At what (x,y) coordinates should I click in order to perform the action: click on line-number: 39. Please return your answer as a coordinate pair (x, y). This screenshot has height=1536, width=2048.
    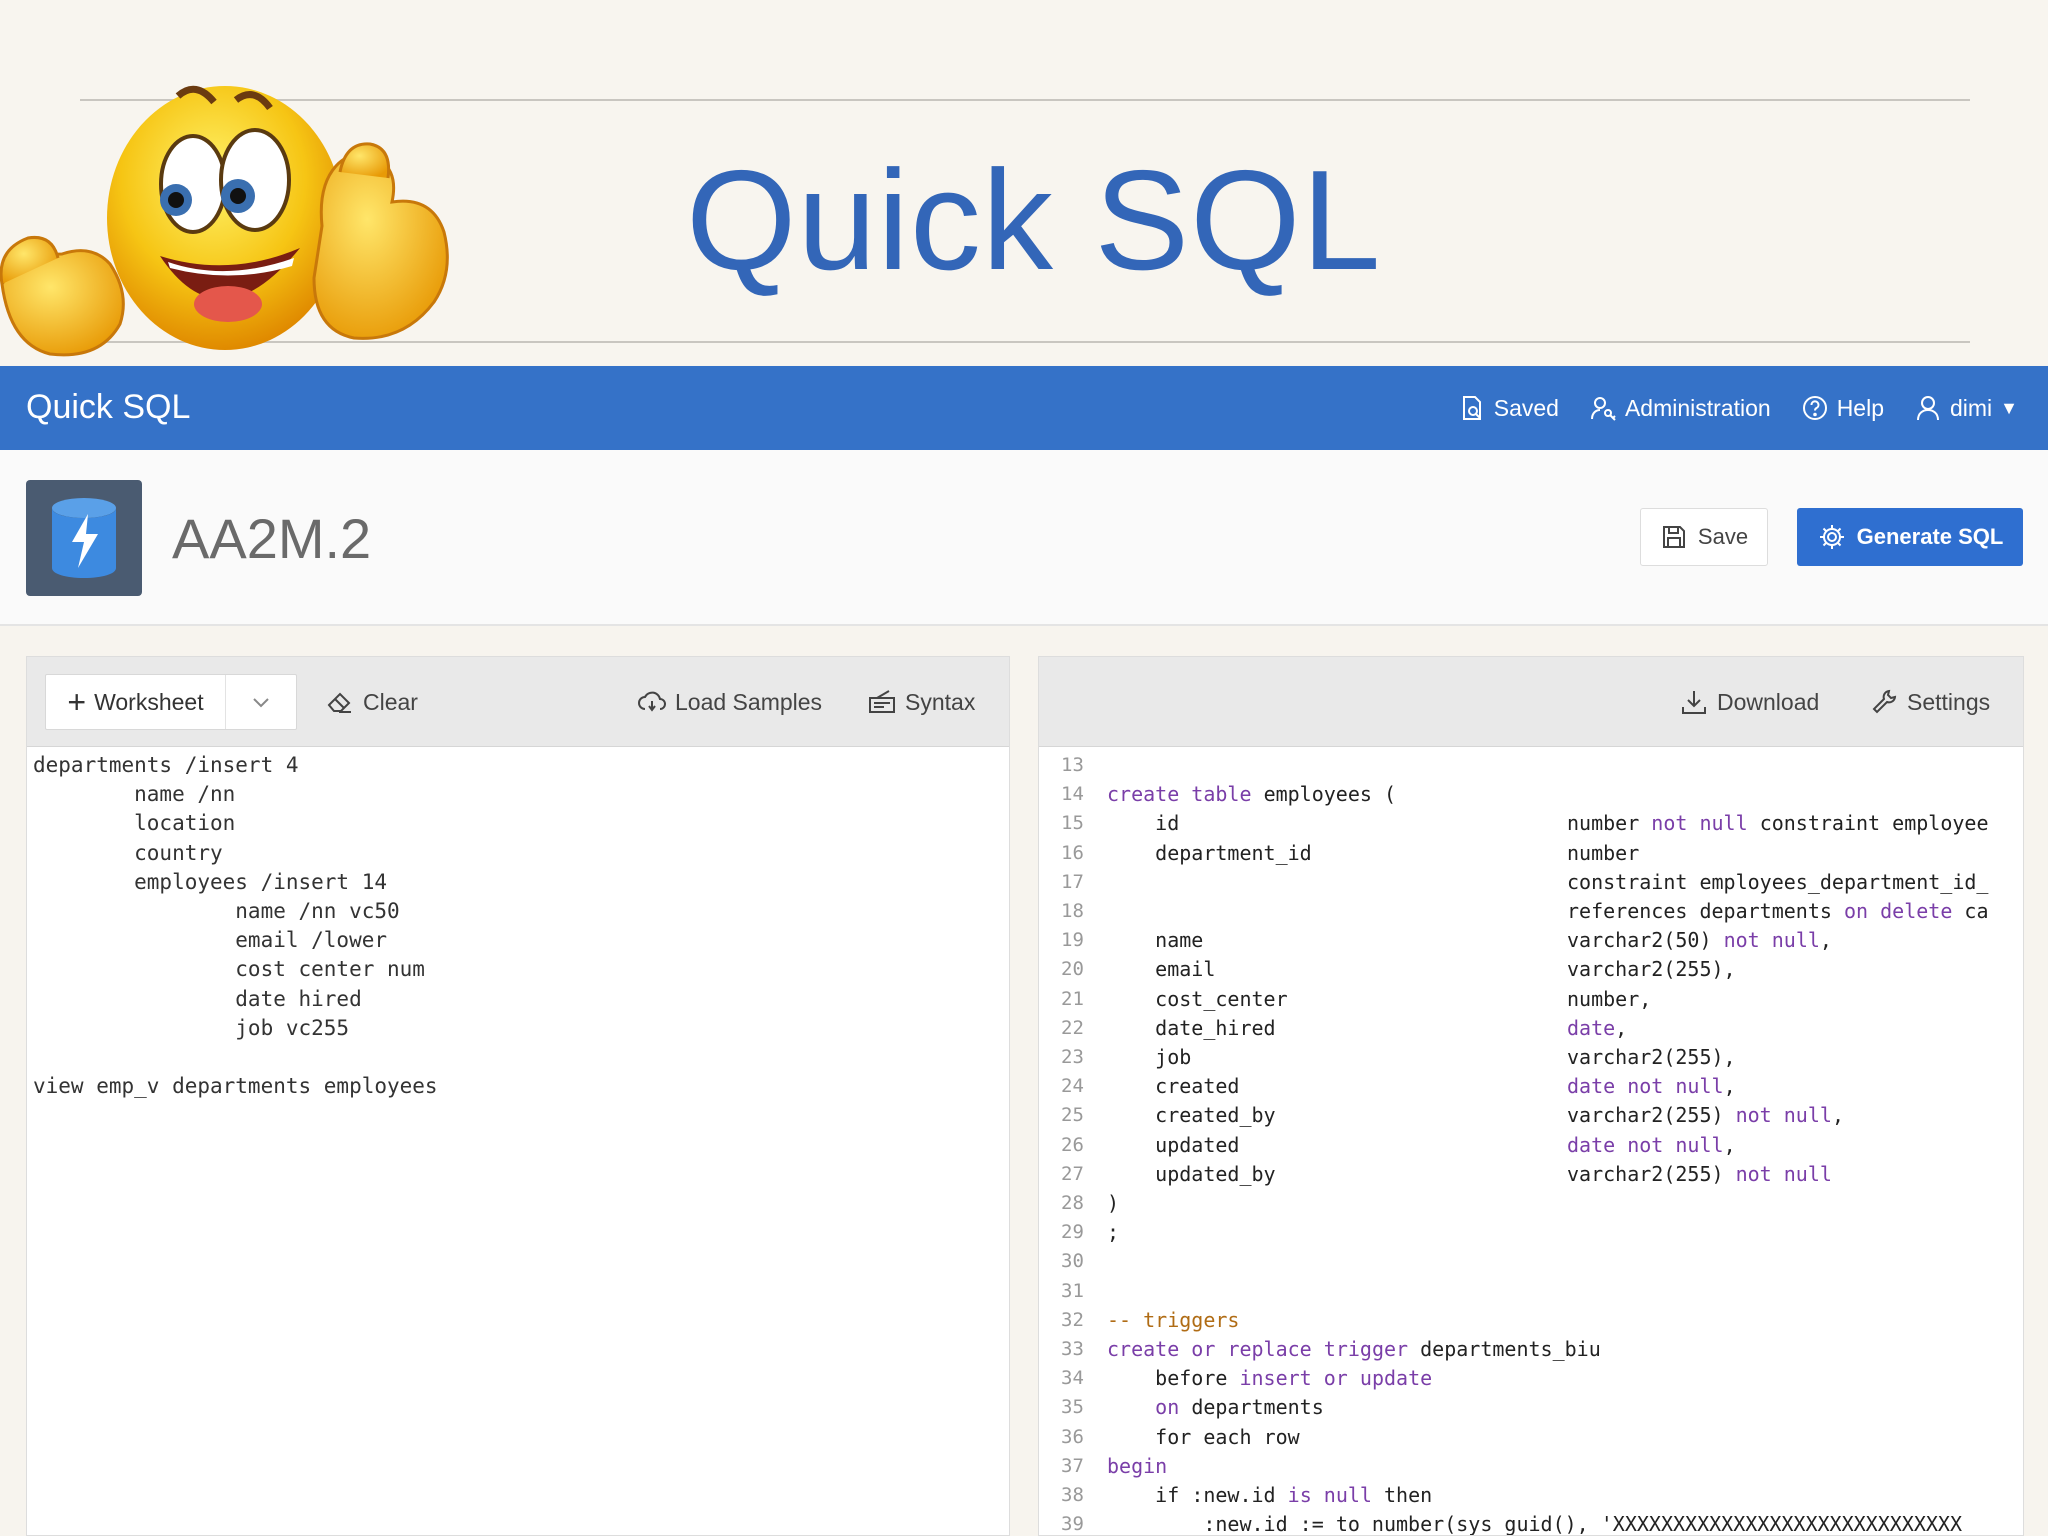
    Looking at the image, I should click on (1072, 1524).